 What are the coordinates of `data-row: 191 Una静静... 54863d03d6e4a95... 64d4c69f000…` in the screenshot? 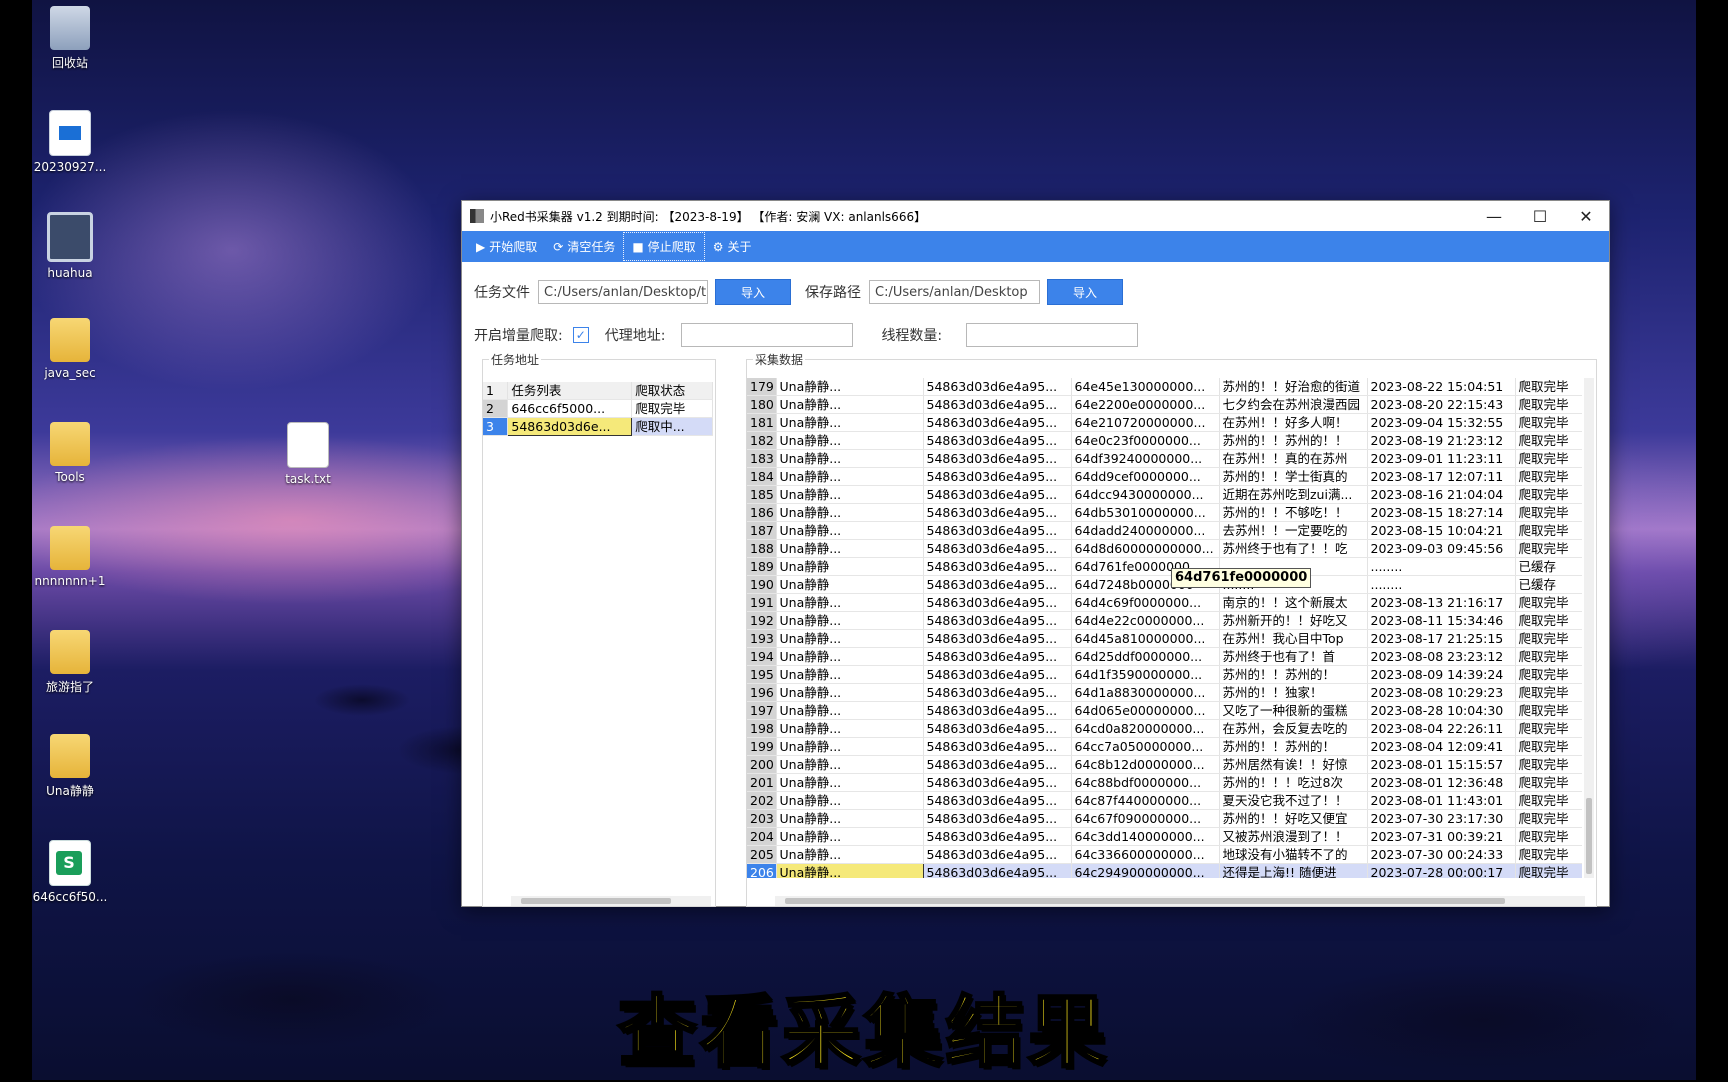 It's located at (1164, 602).